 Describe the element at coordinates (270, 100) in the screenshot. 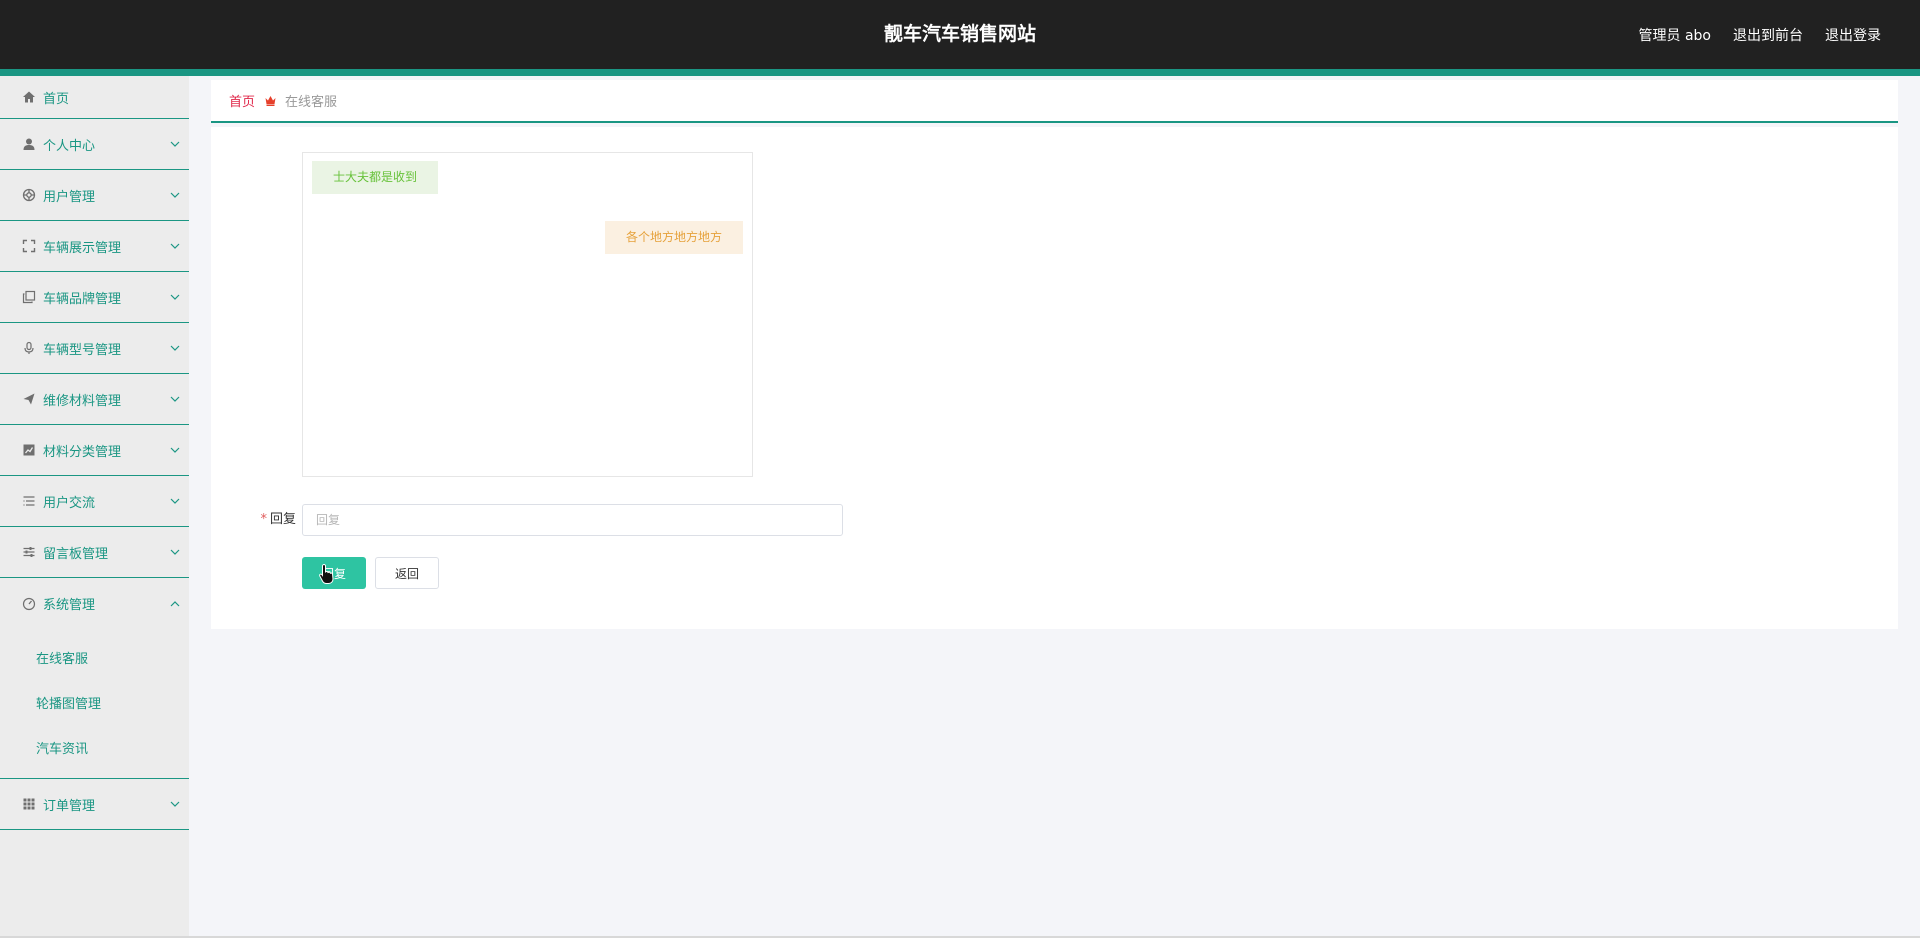

I see `crown-icon` at that location.